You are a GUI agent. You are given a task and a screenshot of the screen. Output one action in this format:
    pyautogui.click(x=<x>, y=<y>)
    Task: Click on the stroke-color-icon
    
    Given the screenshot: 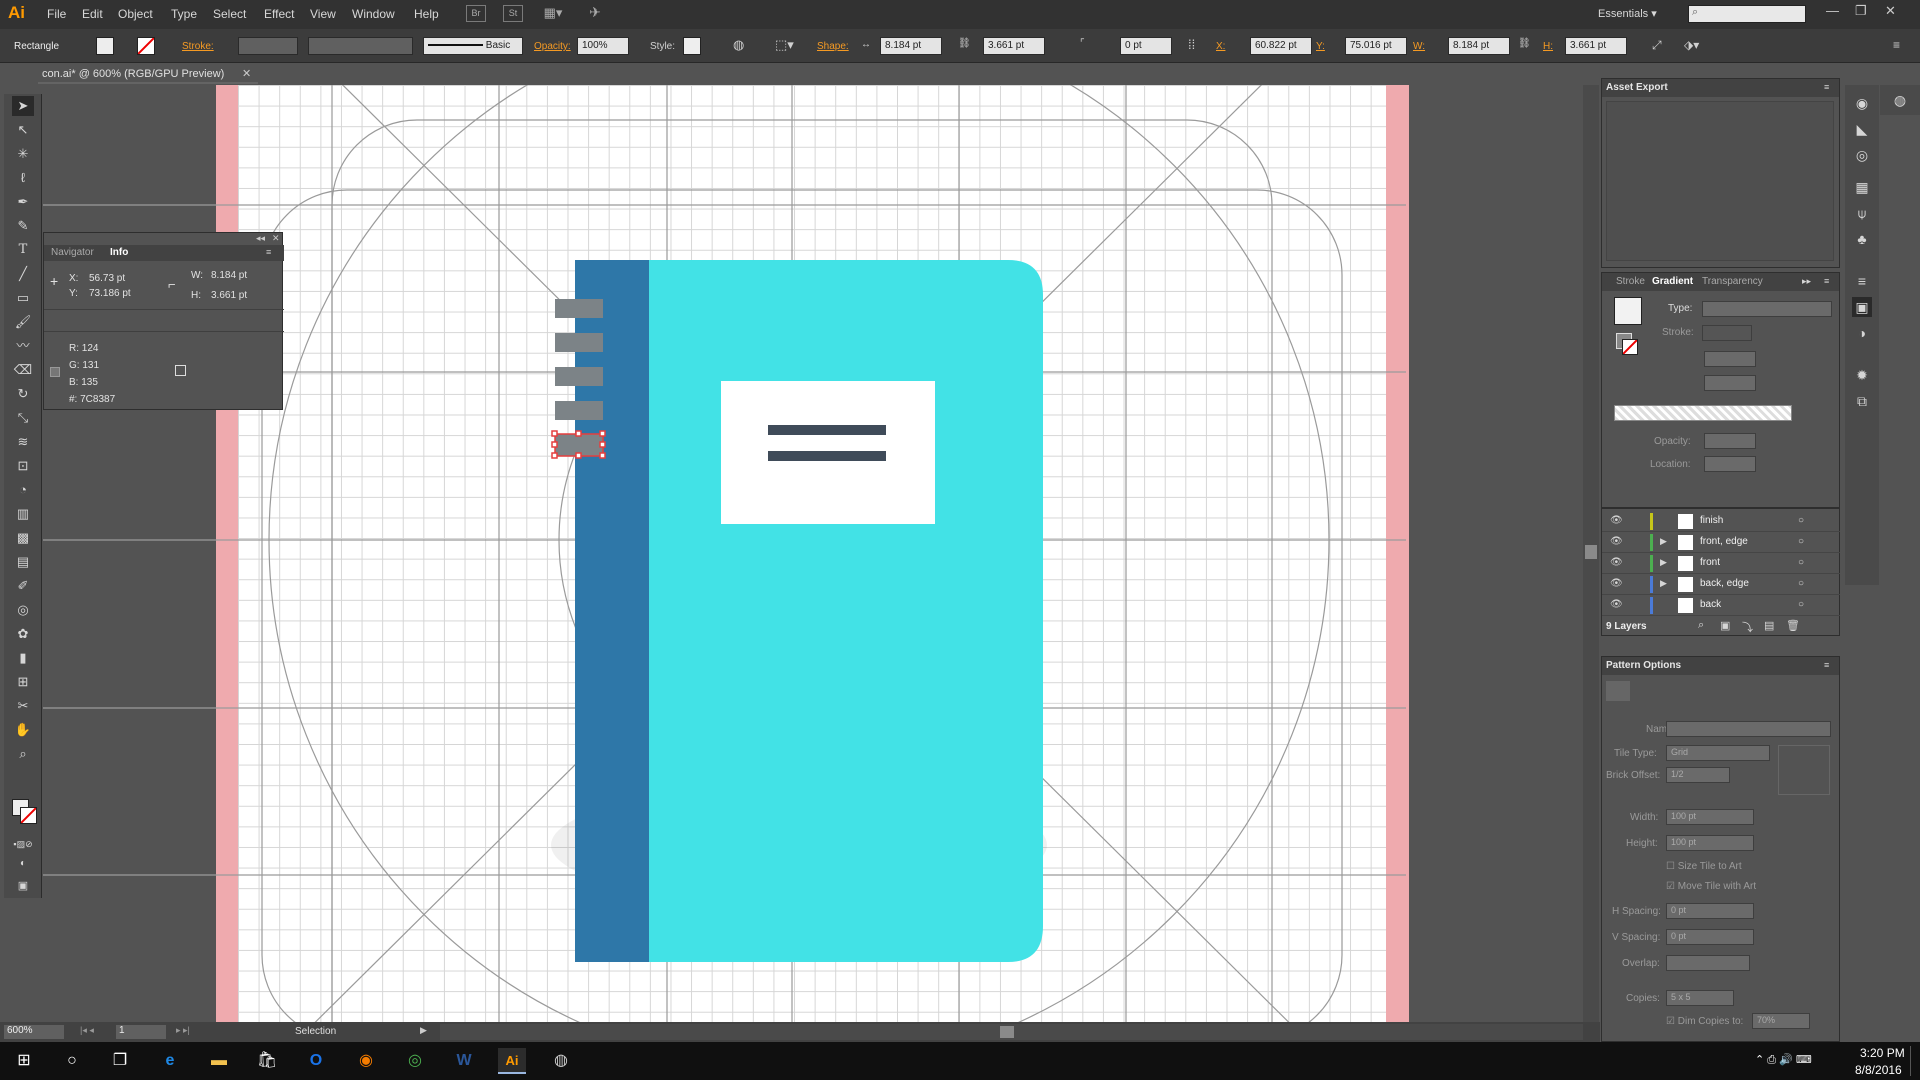 What is the action you would take?
    pyautogui.click(x=28, y=815)
    